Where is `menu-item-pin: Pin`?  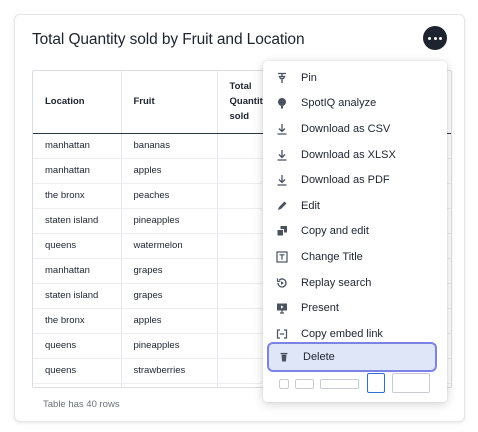
menu-item-pin: Pin is located at coordinates (355, 77).